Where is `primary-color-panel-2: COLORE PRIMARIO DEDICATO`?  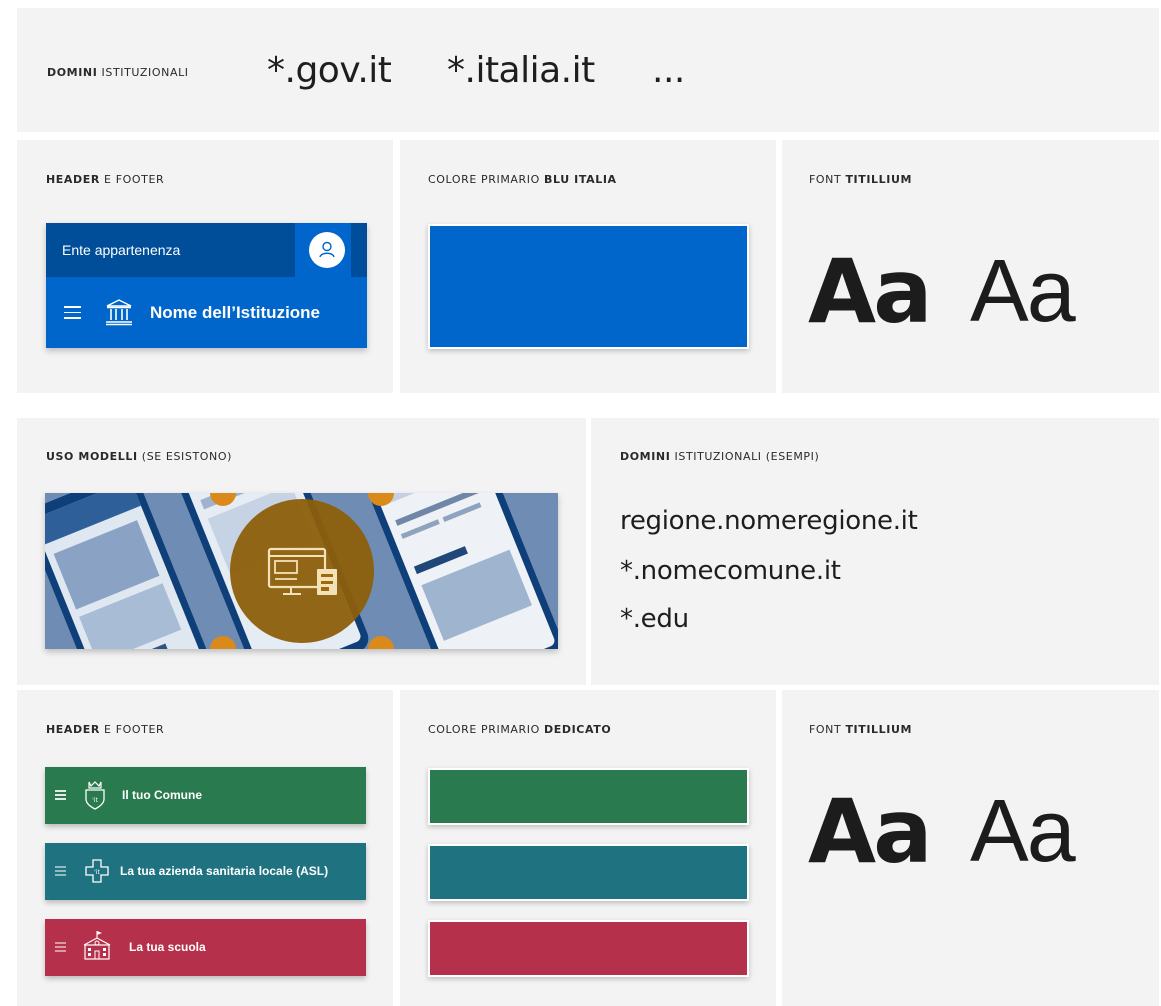
primary-color-panel-2: COLORE PRIMARIO DEDICATO is located at coordinates (588, 848).